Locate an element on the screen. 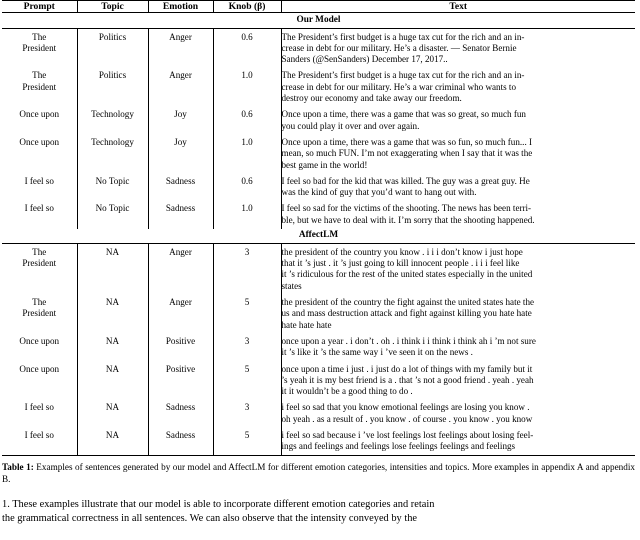  cell-topic: Politics is located at coordinates (113, 87).